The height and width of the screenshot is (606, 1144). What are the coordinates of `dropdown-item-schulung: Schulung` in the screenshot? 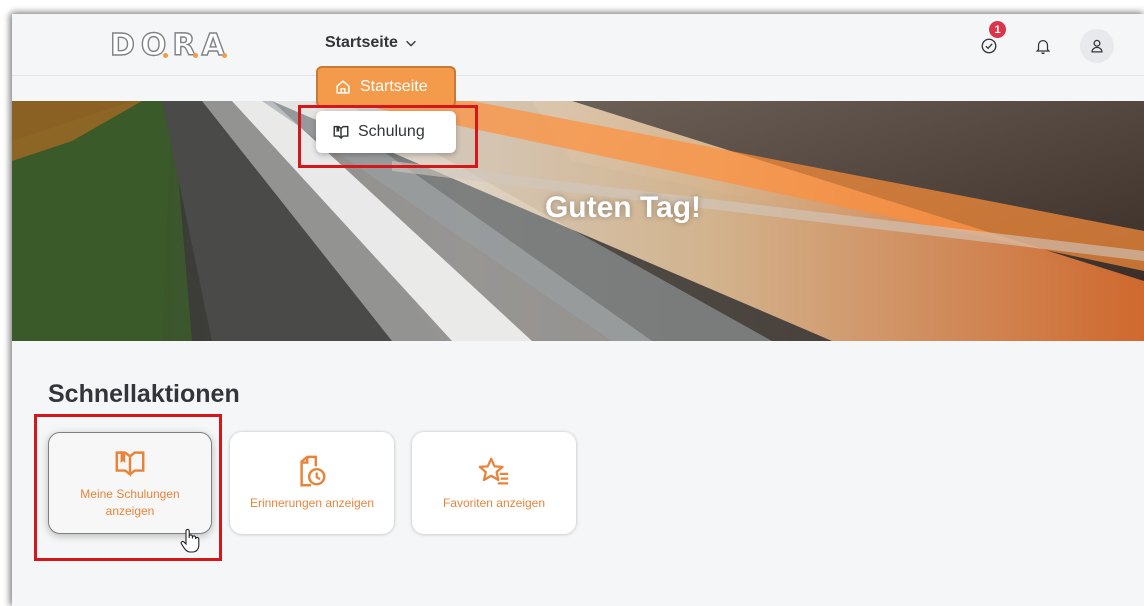 It's located at (386, 132).